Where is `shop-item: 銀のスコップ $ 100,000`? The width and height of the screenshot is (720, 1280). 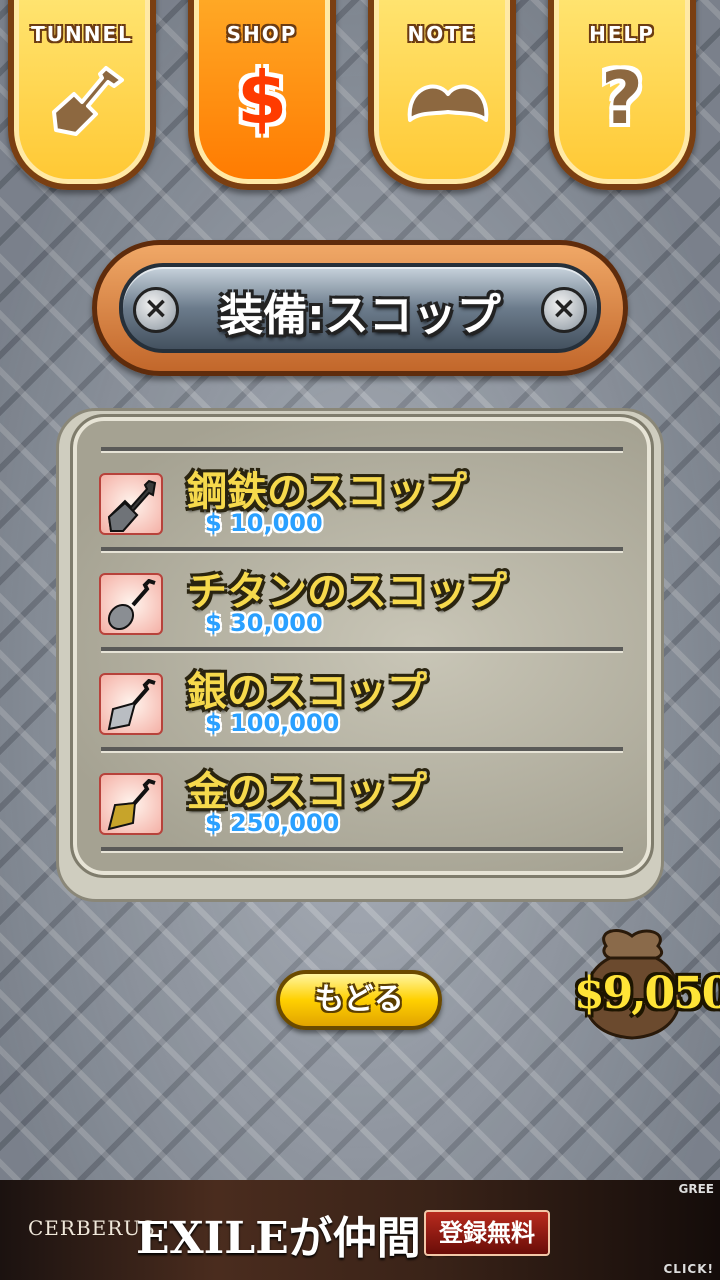 shop-item: 銀のスコップ $ 100,000 is located at coordinates (369, 710).